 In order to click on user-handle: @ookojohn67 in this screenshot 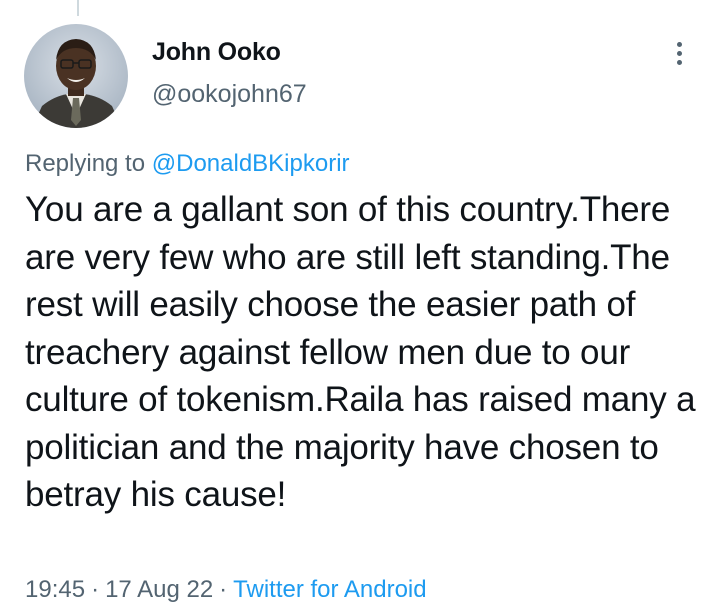, I will do `click(229, 94)`.